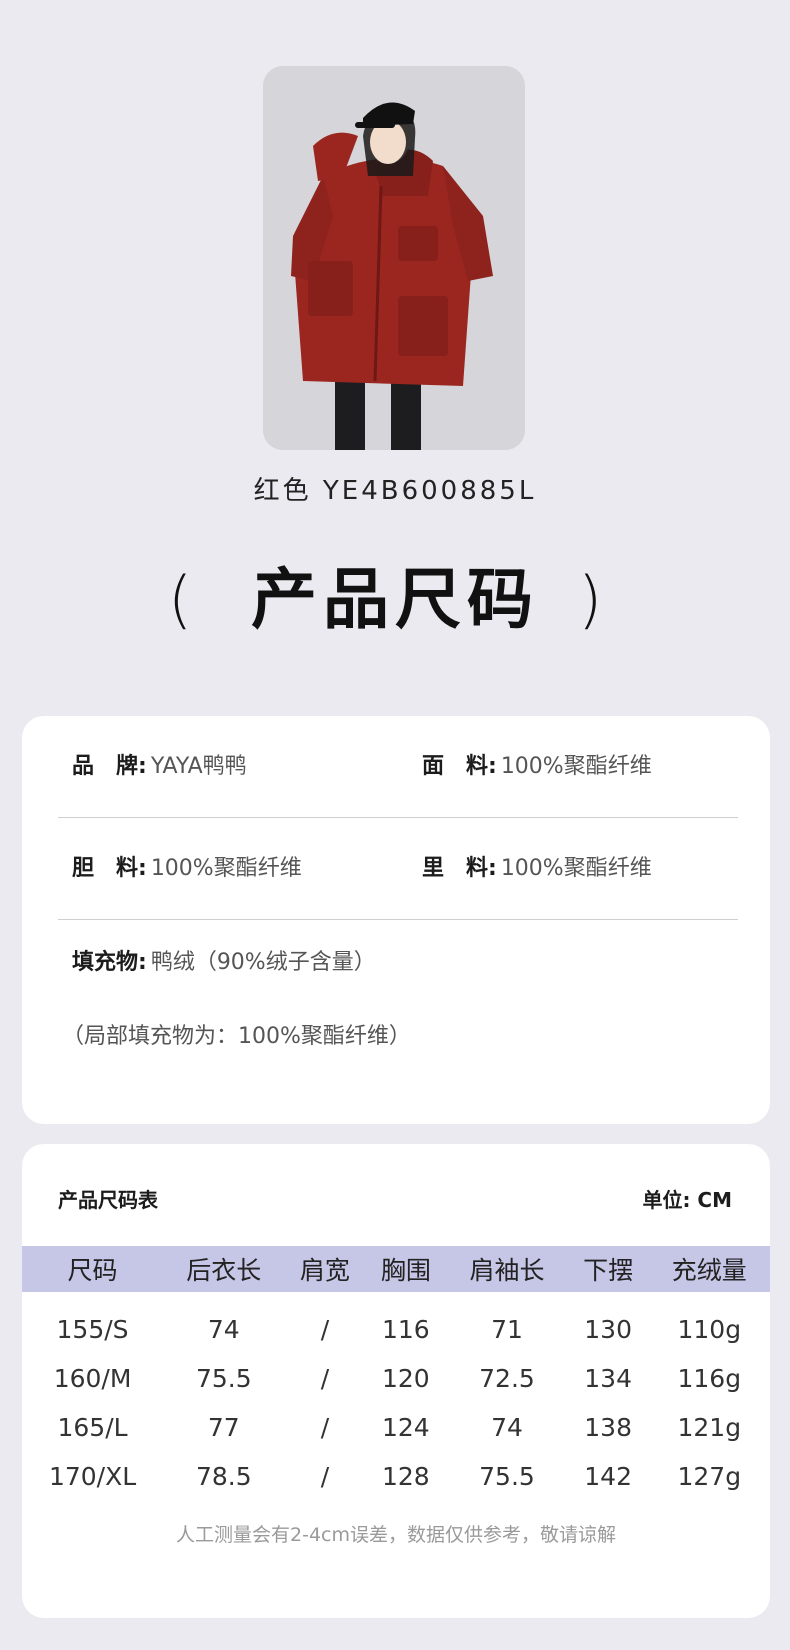 The image size is (790, 1650). I want to click on table-cell: 138, so click(608, 1427).